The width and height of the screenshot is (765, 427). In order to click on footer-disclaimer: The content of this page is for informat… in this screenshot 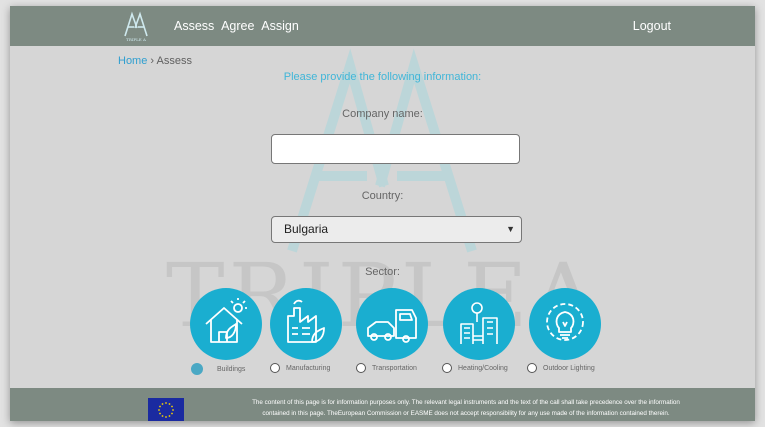, I will do `click(466, 408)`.